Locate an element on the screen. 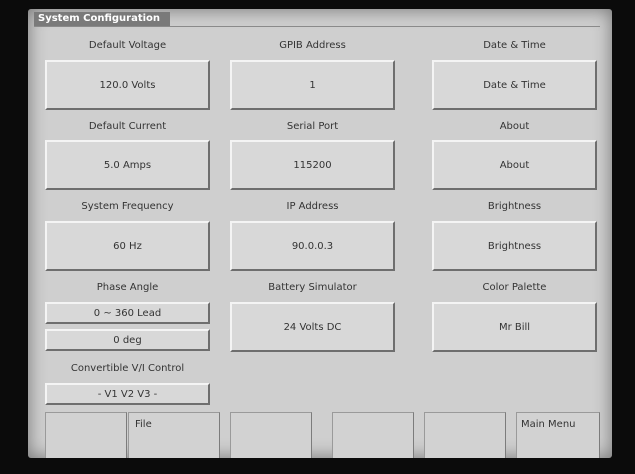  phase-mode-button: 0 ~ 360 Lead is located at coordinates (127, 313).